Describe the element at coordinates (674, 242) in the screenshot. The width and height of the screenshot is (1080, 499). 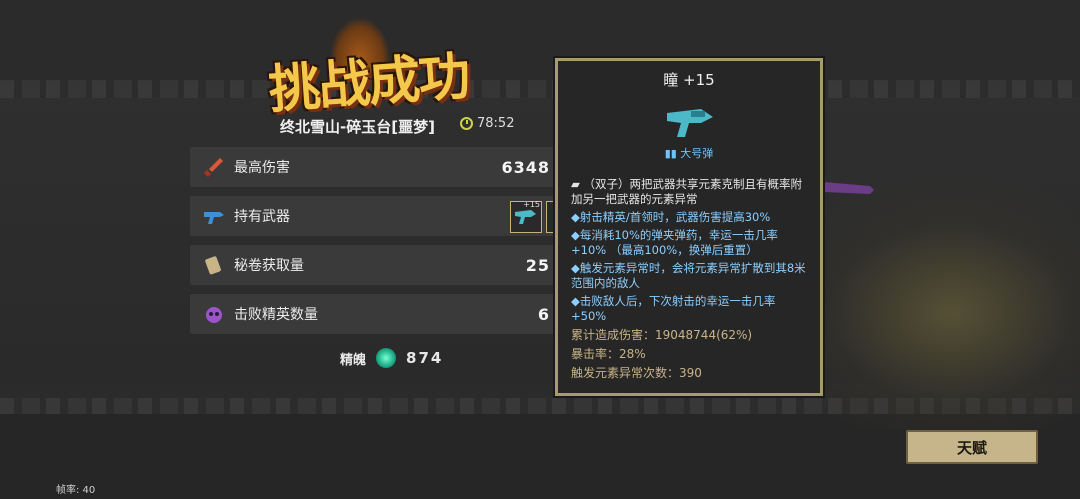
I see `tooltip-bullet: ◆每消耗10%的弹夹弹药，幸运一击几率+10% （最高100%，换弹后重置）` at that location.